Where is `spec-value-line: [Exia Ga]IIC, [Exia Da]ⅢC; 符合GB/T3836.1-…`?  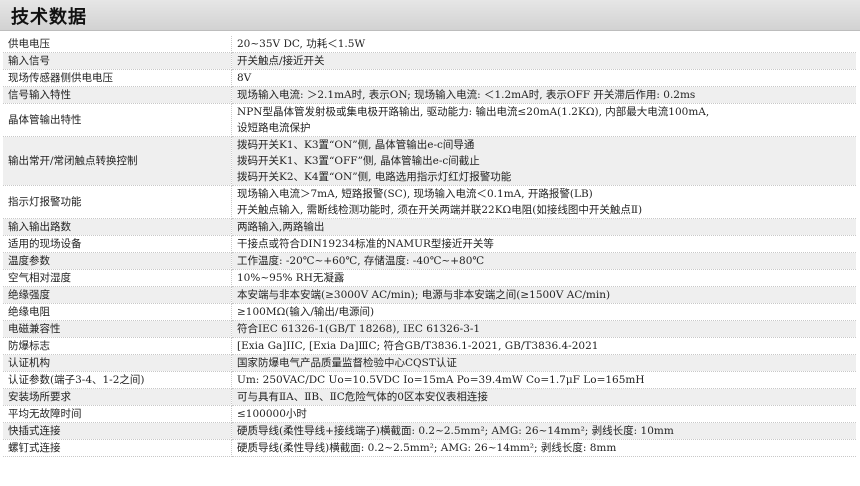 spec-value-line: [Exia Ga]IIC, [Exia Da]ⅢC; 符合GB/T3836.1-… is located at coordinates (418, 346).